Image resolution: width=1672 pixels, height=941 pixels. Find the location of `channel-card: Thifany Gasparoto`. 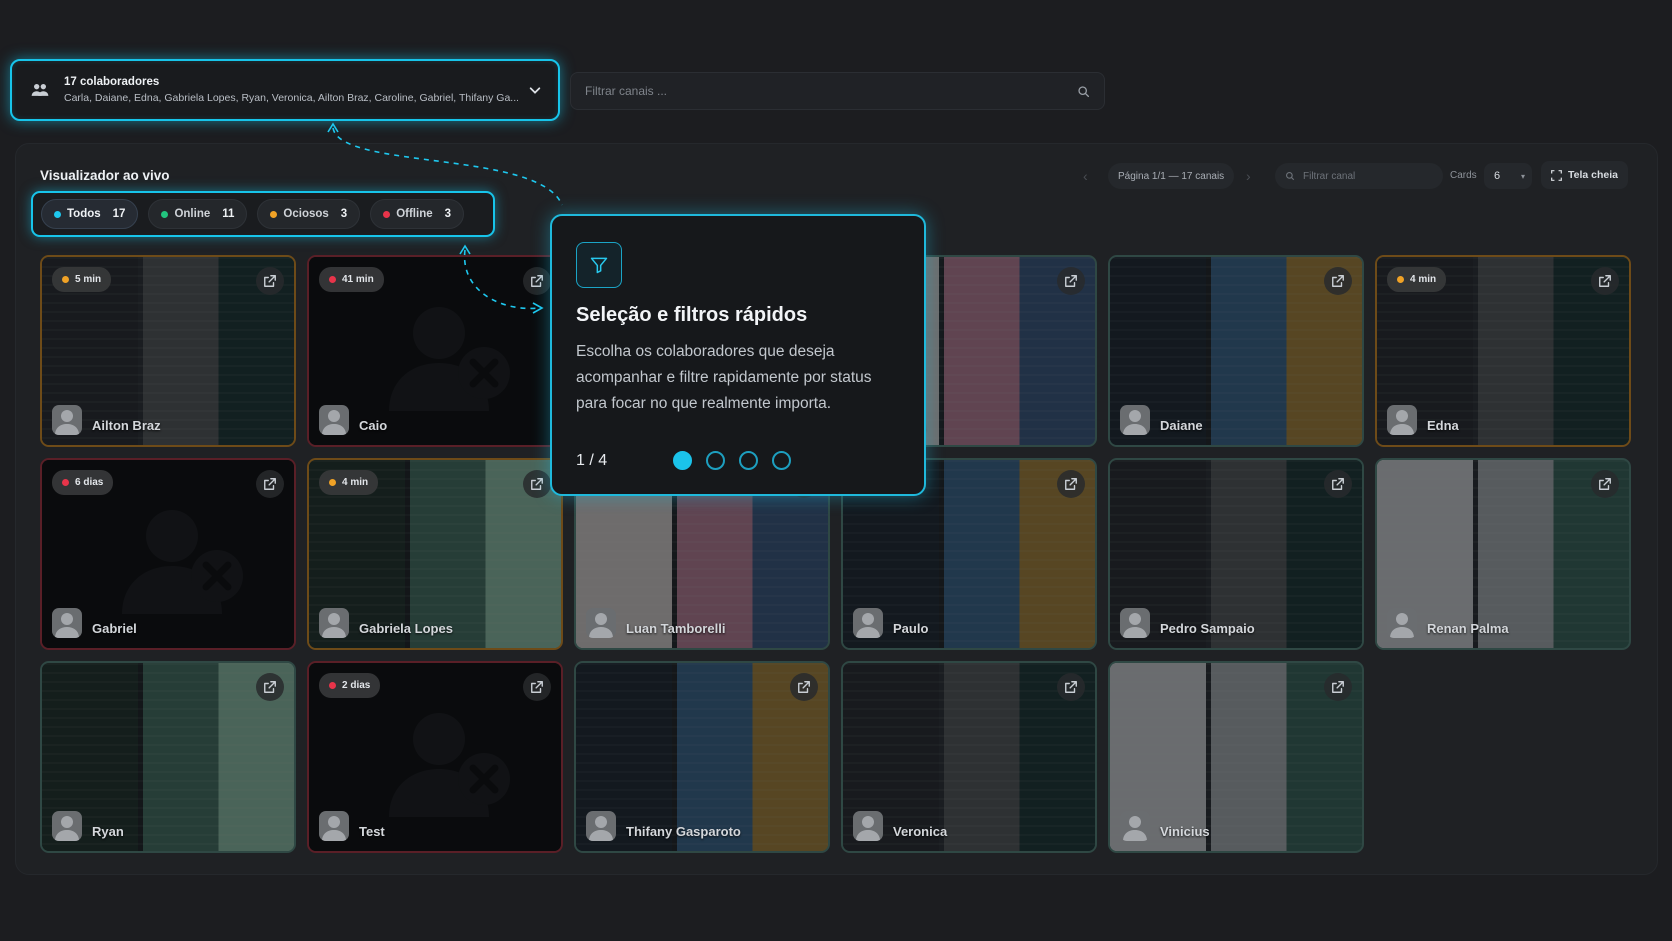

channel-card: Thifany Gasparoto is located at coordinates (702, 757).